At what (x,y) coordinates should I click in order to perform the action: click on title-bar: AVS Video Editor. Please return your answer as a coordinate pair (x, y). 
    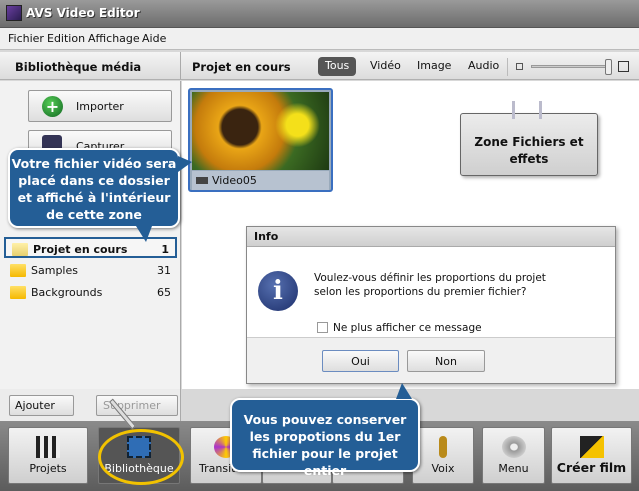
    Looking at the image, I should click on (319, 14).